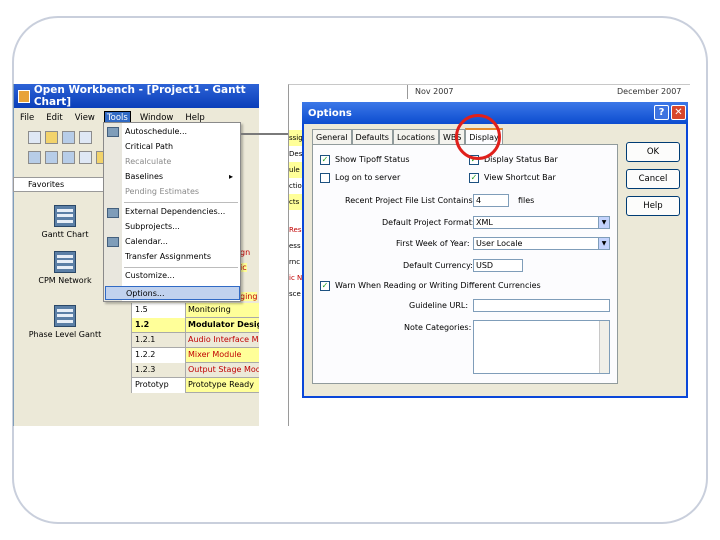 Image resolution: width=720 pixels, height=540 pixels. I want to click on fragment: cts, so click(296, 202).